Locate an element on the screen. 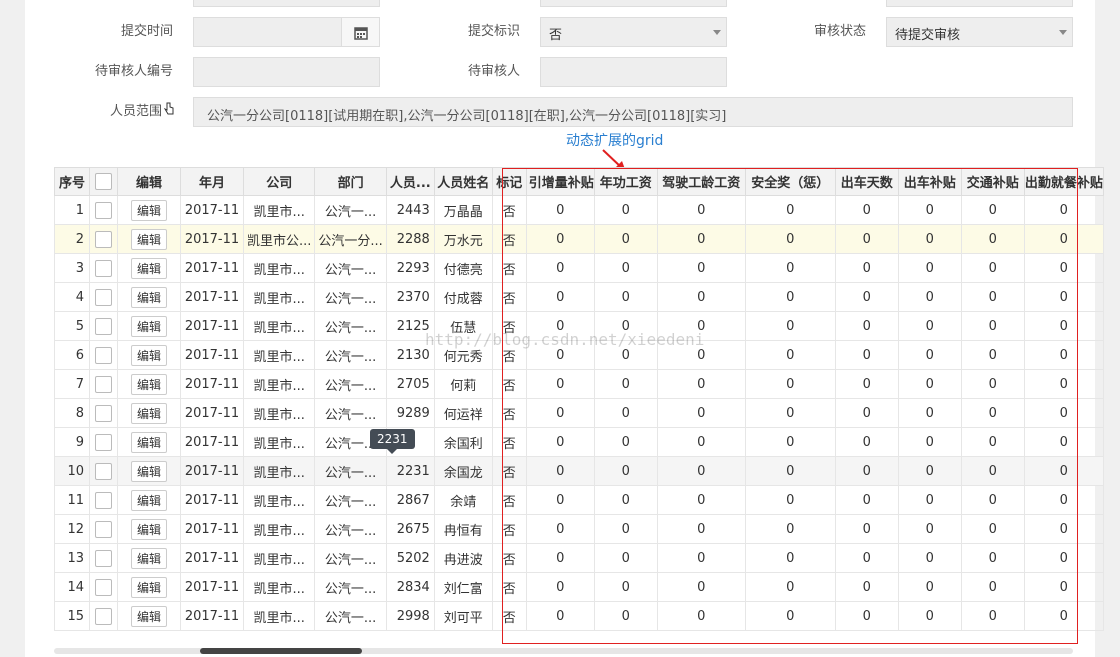 The height and width of the screenshot is (657, 1120). col-header-department: 部门 is located at coordinates (350, 181).